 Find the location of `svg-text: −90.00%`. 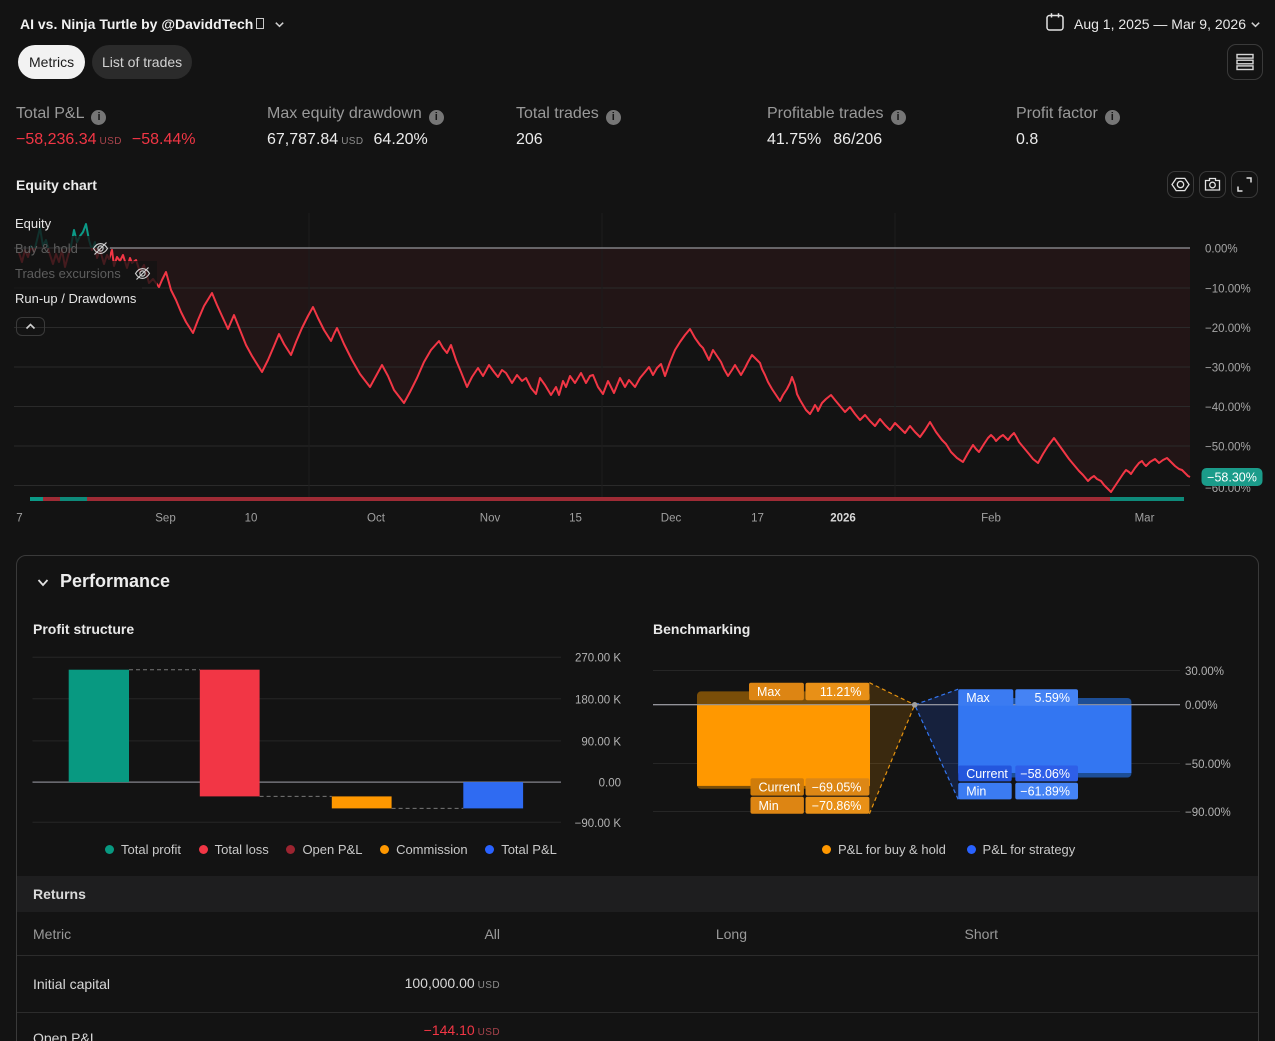

svg-text: −90.00% is located at coordinates (1208, 813).